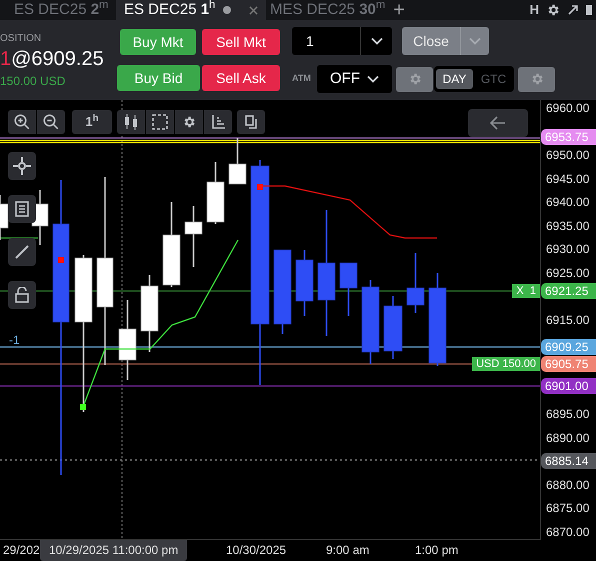  Describe the element at coordinates (568, 320) in the screenshot. I see `price-axis-label: 6915.00` at that location.